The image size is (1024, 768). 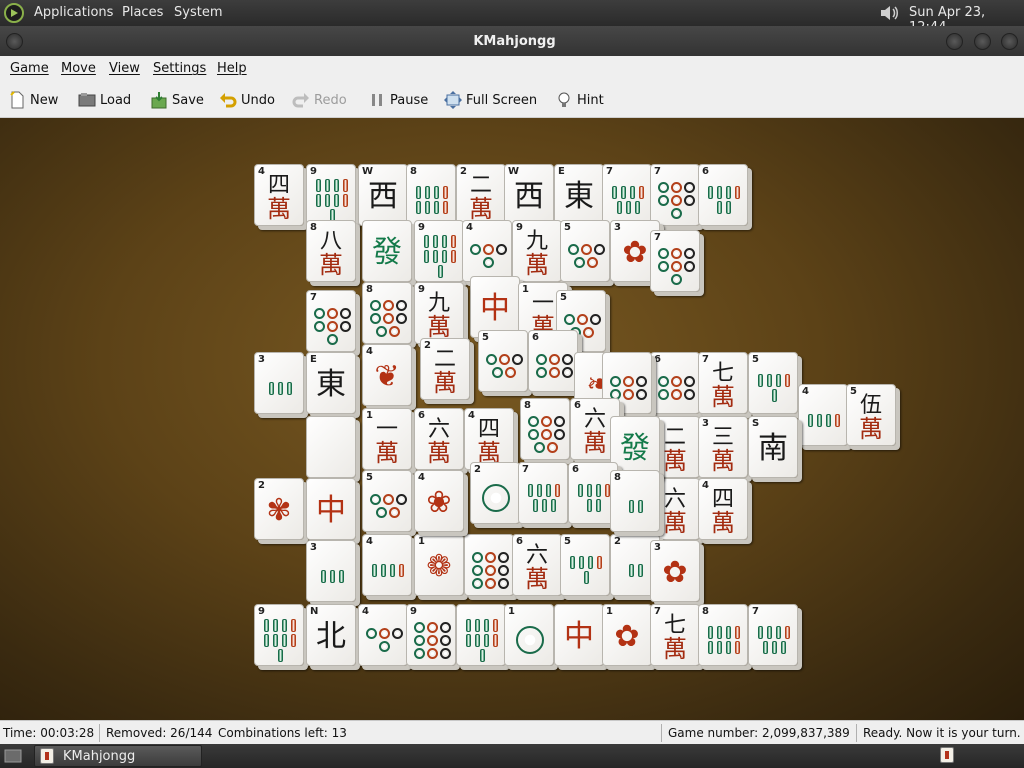 I want to click on save-button: Save, so click(x=177, y=100).